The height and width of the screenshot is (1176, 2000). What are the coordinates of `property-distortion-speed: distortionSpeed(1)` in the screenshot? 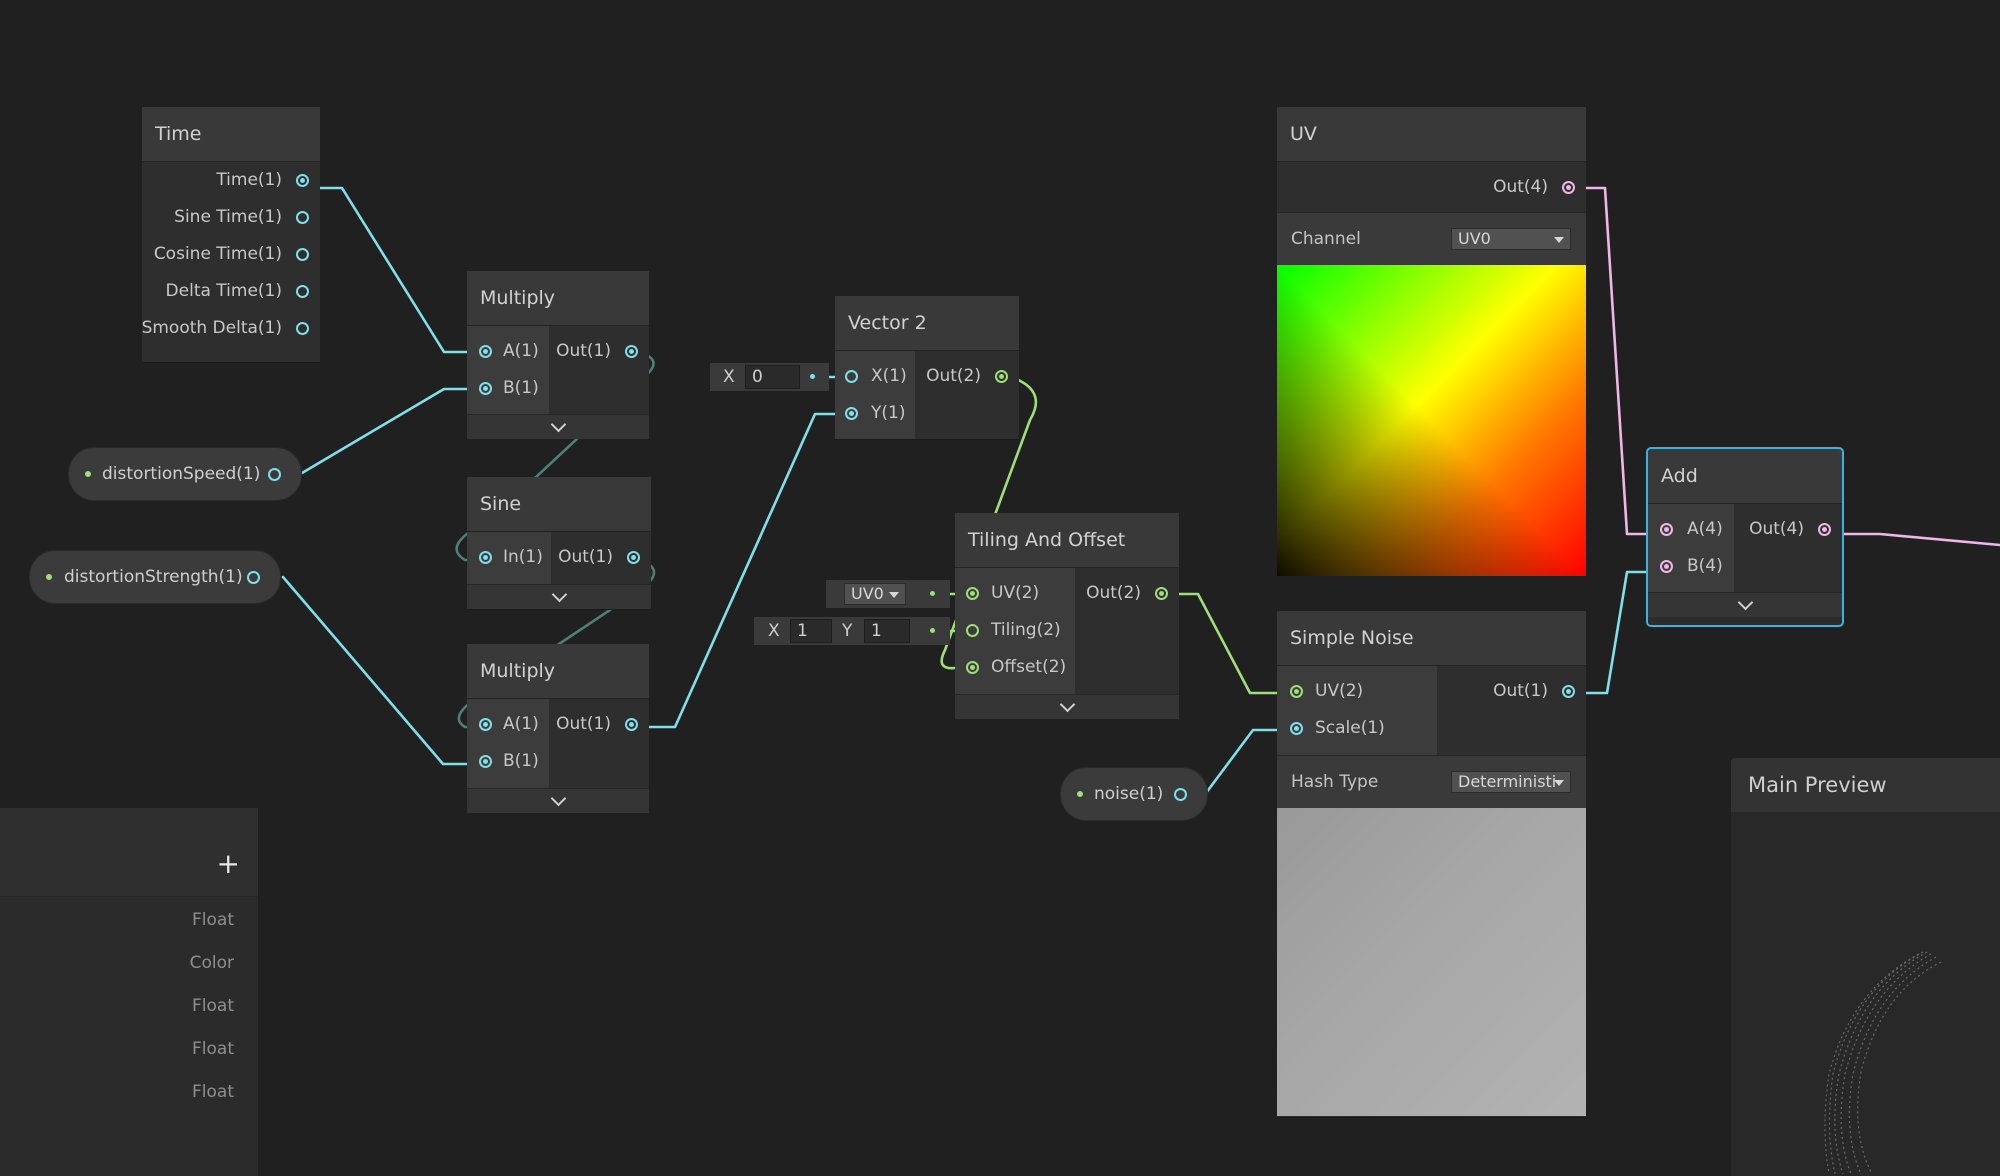 It's located at (185, 474).